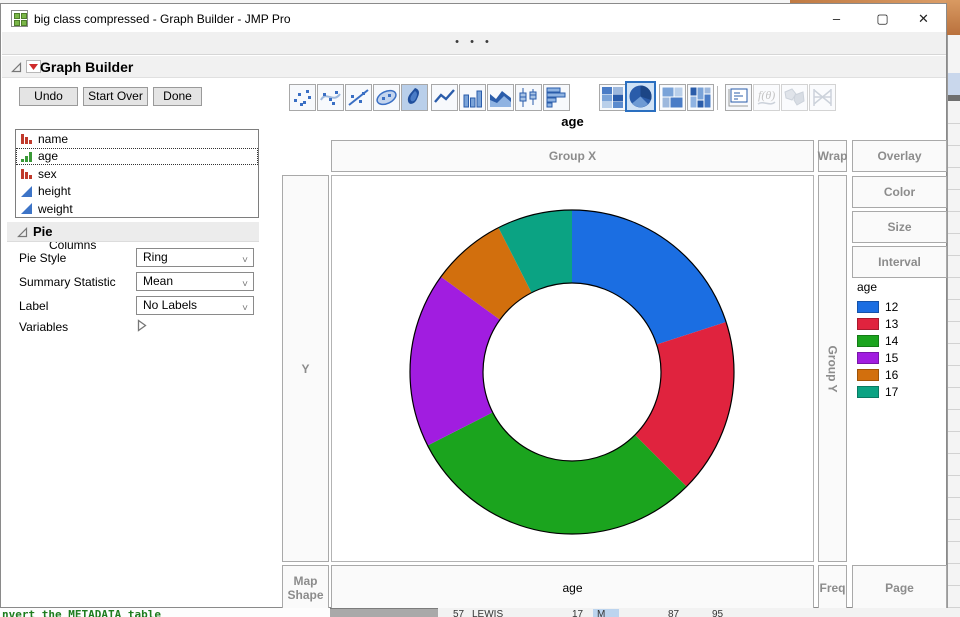 The image size is (960, 617). I want to click on svg-text: f(θ), so click(766, 95).